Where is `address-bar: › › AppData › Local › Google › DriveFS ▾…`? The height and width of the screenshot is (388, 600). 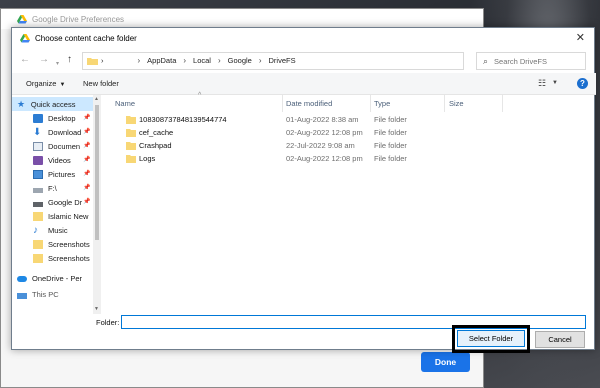
address-bar: › › AppData › Local › Google › DriveFS ▾… is located at coordinates (302, 61).